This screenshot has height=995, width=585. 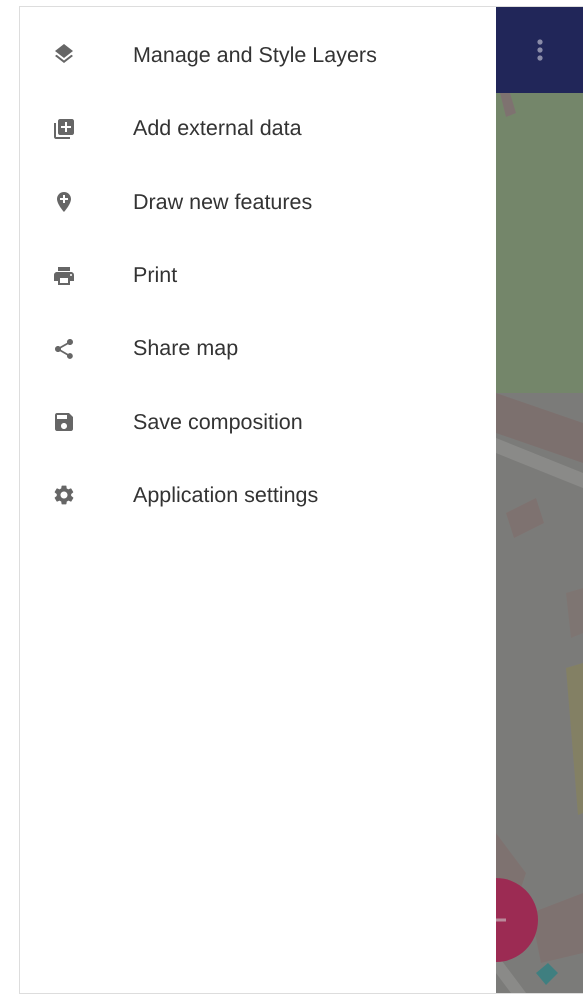 What do you see at coordinates (64, 348) in the screenshot?
I see `share-icon` at bounding box center [64, 348].